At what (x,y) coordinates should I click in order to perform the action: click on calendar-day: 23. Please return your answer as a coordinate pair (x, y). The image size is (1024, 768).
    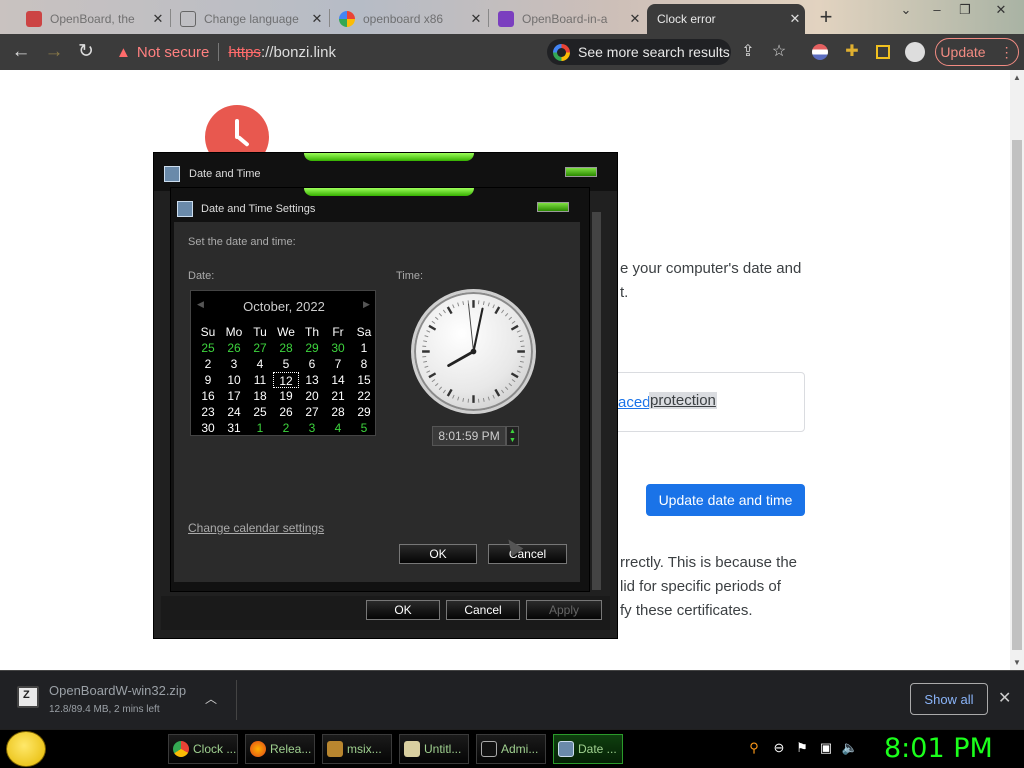
    Looking at the image, I should click on (208, 412).